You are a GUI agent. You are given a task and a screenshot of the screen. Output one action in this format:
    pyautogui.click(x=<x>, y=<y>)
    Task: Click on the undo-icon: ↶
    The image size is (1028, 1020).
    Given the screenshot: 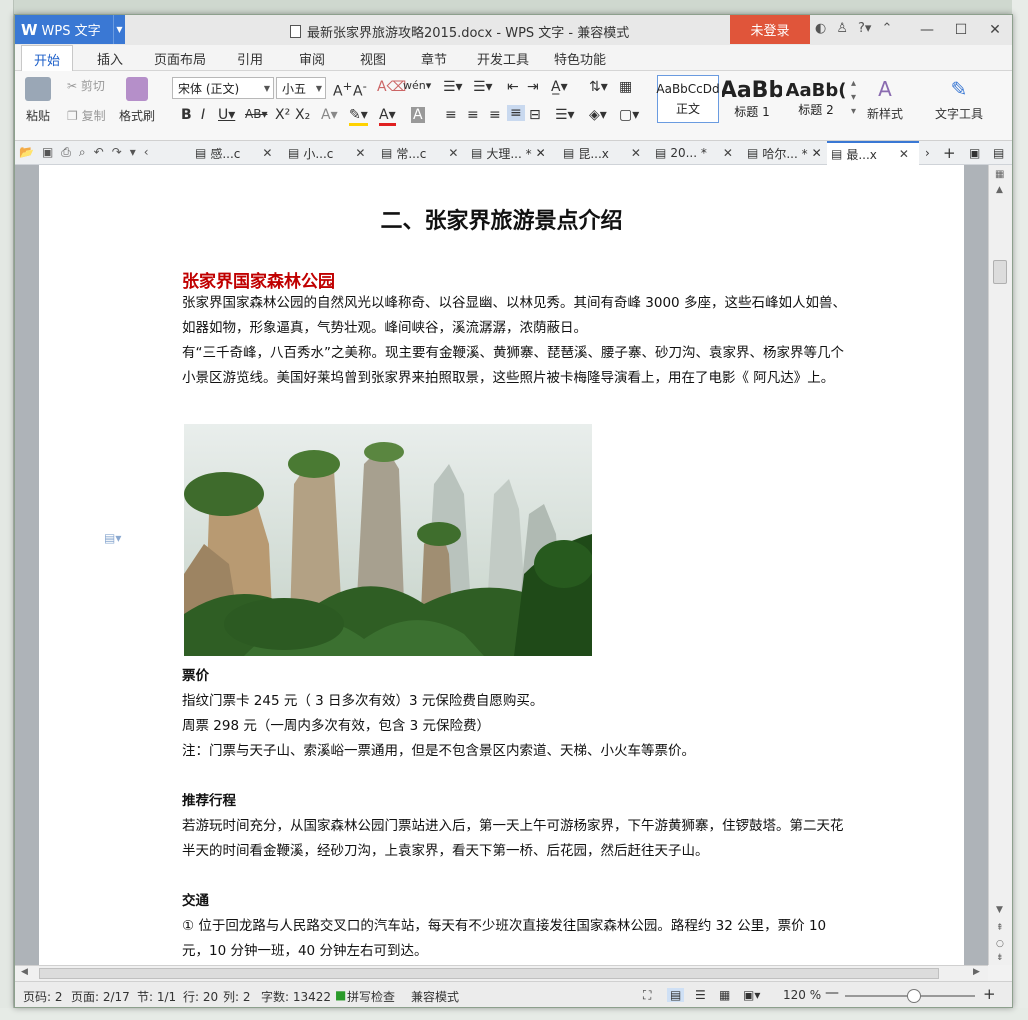 What is the action you would take?
    pyautogui.click(x=99, y=152)
    